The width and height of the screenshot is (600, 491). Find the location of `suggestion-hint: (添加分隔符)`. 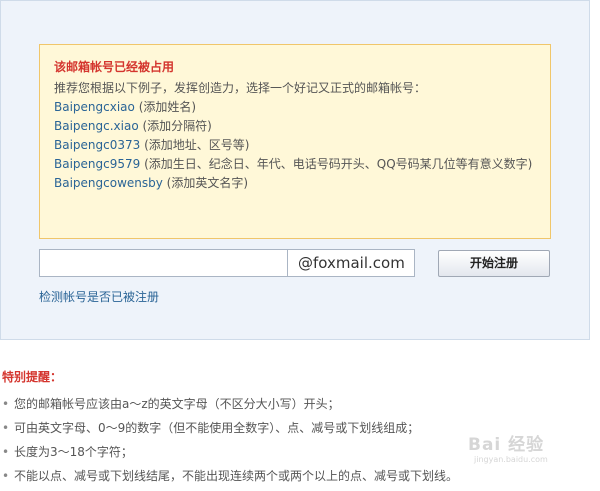

suggestion-hint: (添加分隔符) is located at coordinates (175, 126).